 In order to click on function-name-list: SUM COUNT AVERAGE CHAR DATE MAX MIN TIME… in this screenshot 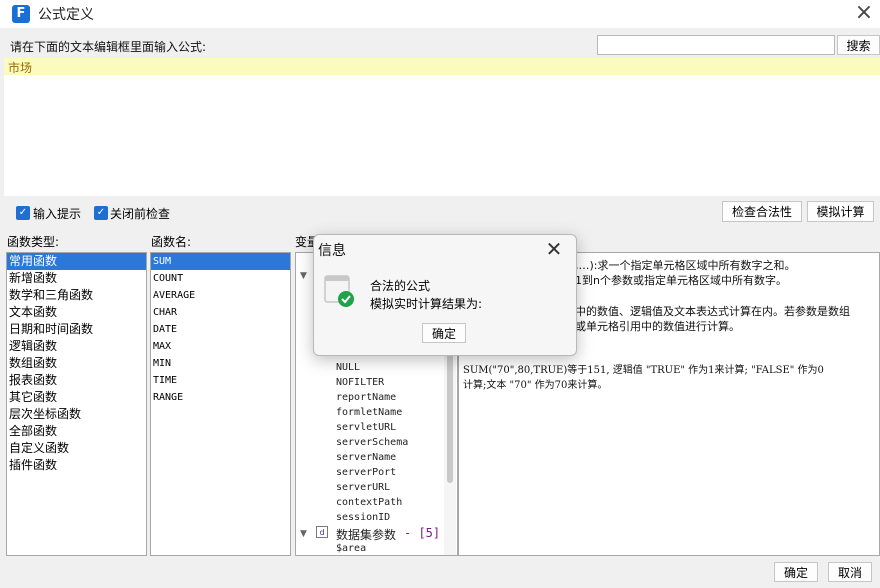, I will do `click(220, 404)`.